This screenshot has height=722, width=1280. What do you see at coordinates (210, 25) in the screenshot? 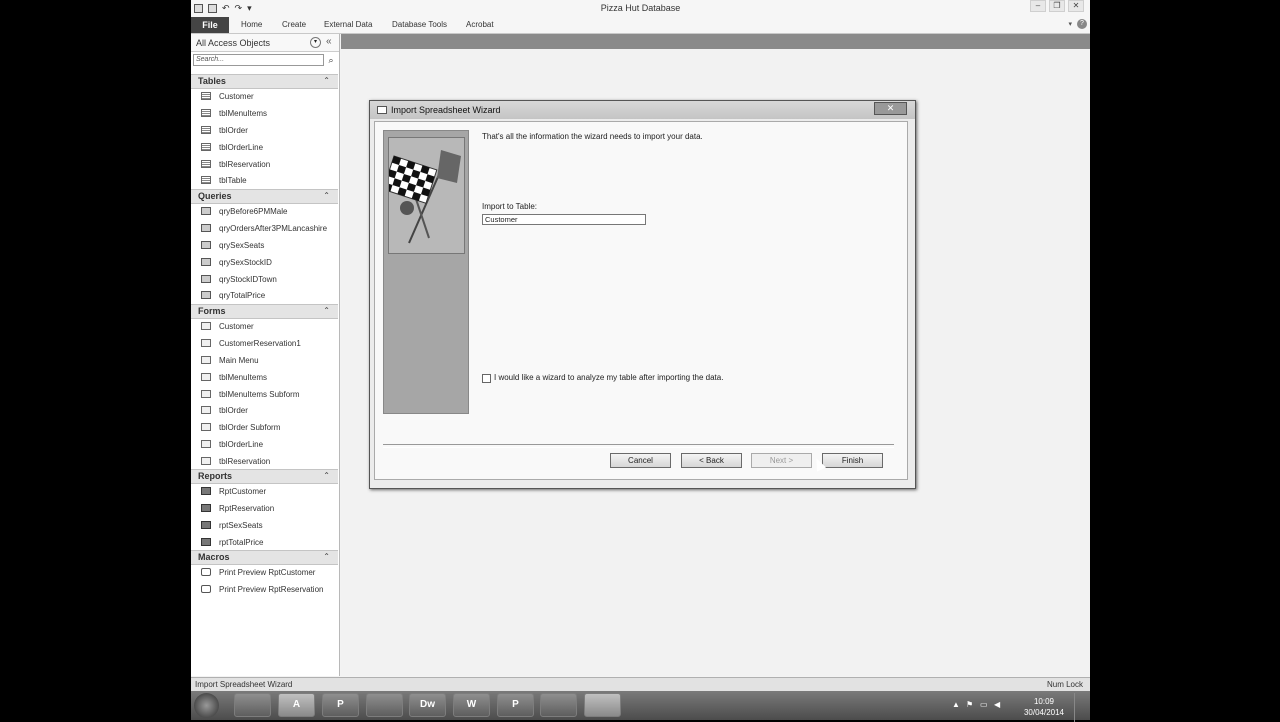
I see `tab-file: File` at bounding box center [210, 25].